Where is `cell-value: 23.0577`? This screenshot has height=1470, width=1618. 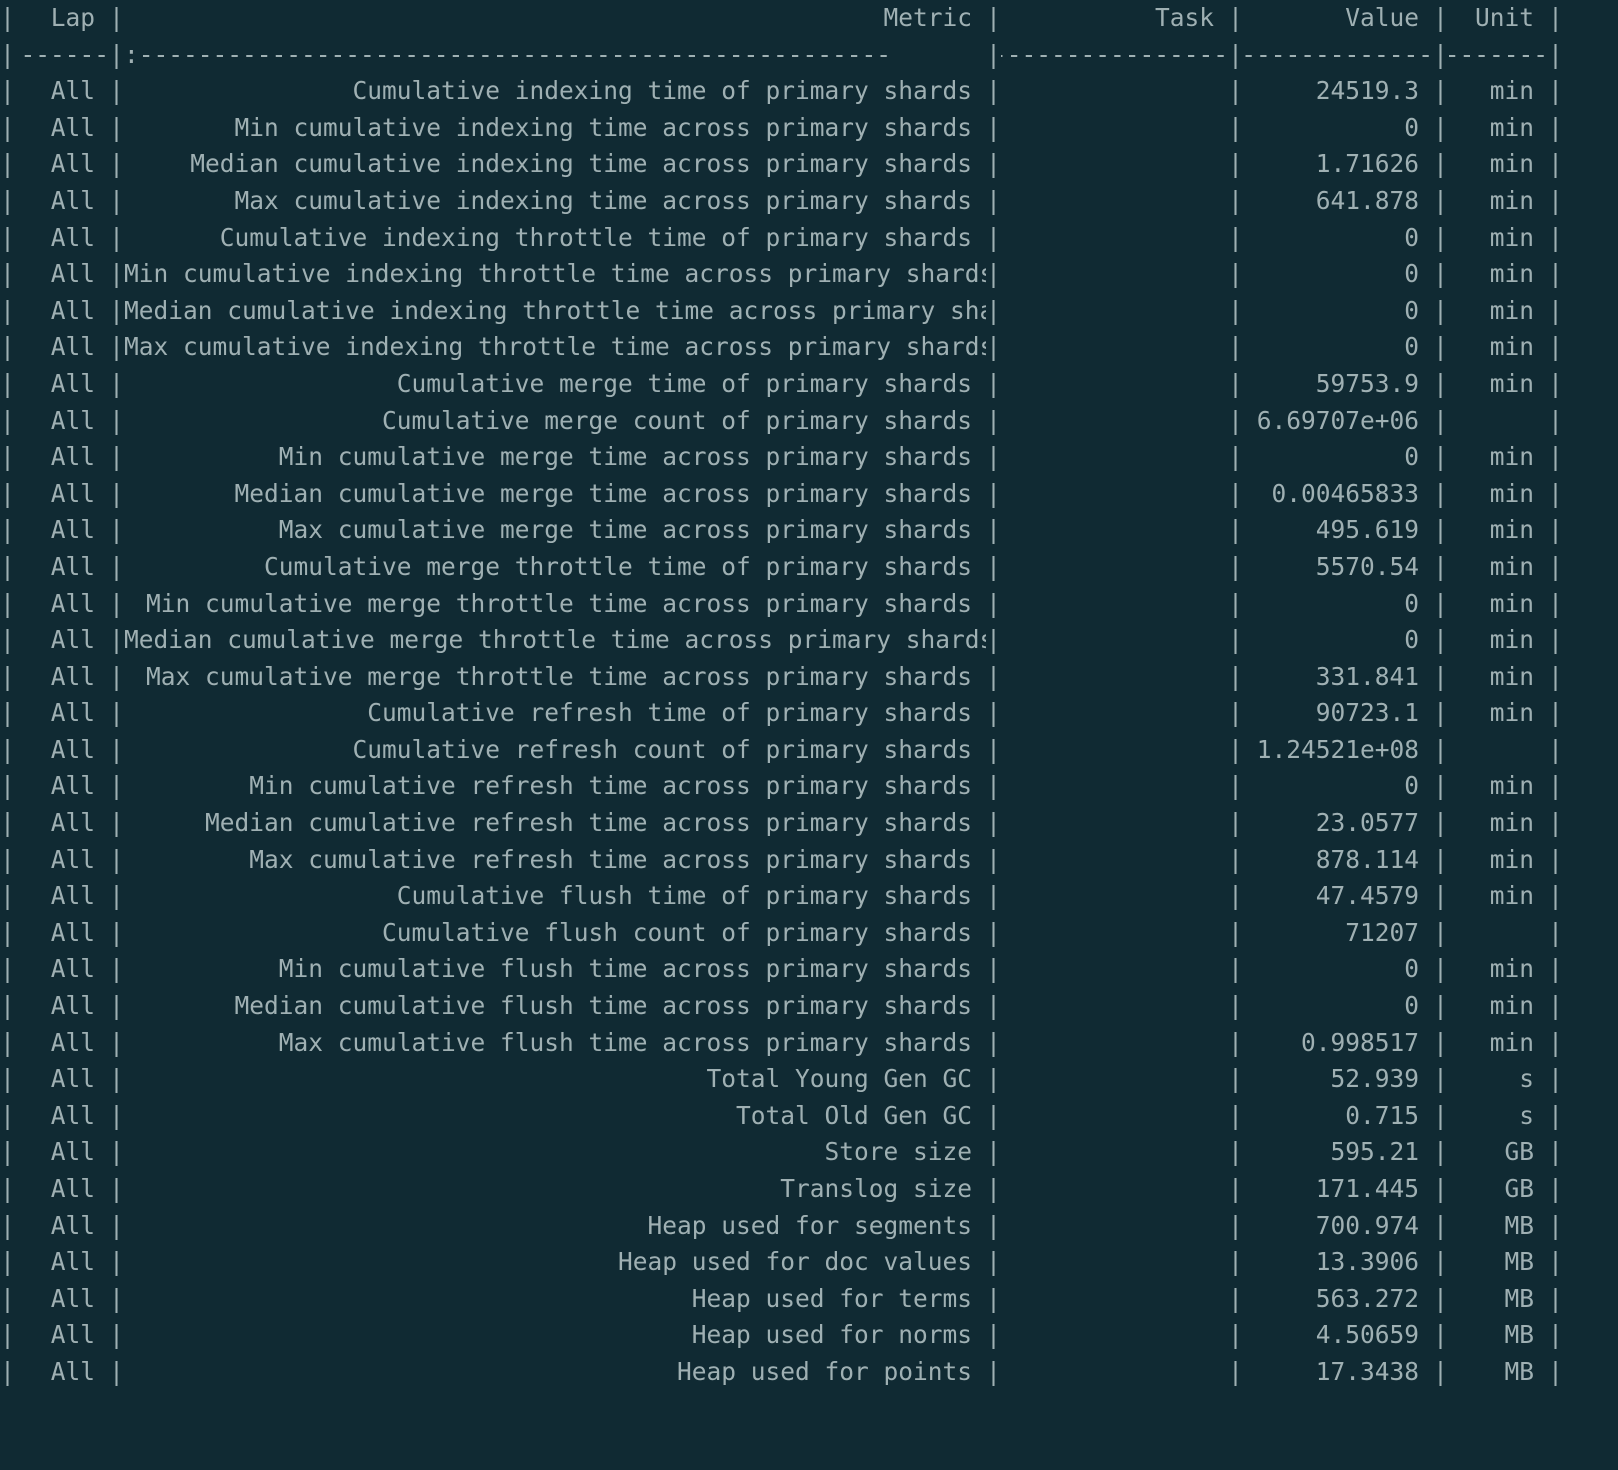 cell-value: 23.0577 is located at coordinates (1367, 823).